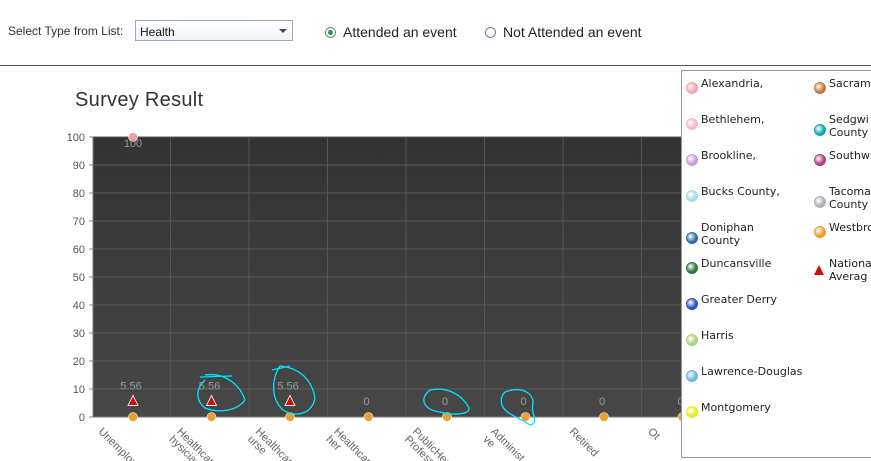  Describe the element at coordinates (736, 407) in the screenshot. I see `legend-item-label: Montgomery` at that location.